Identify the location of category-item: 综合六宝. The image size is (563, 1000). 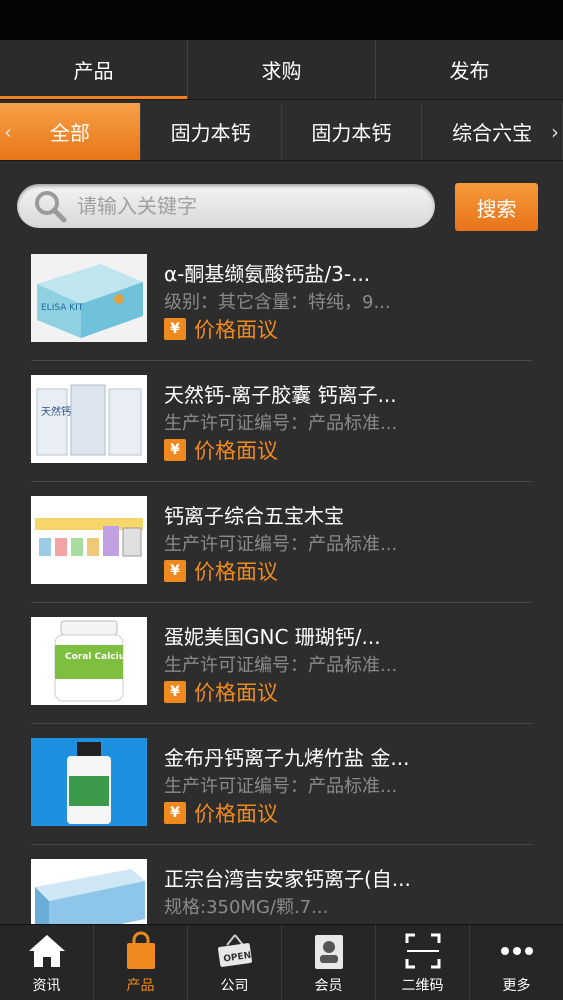
(492, 131).